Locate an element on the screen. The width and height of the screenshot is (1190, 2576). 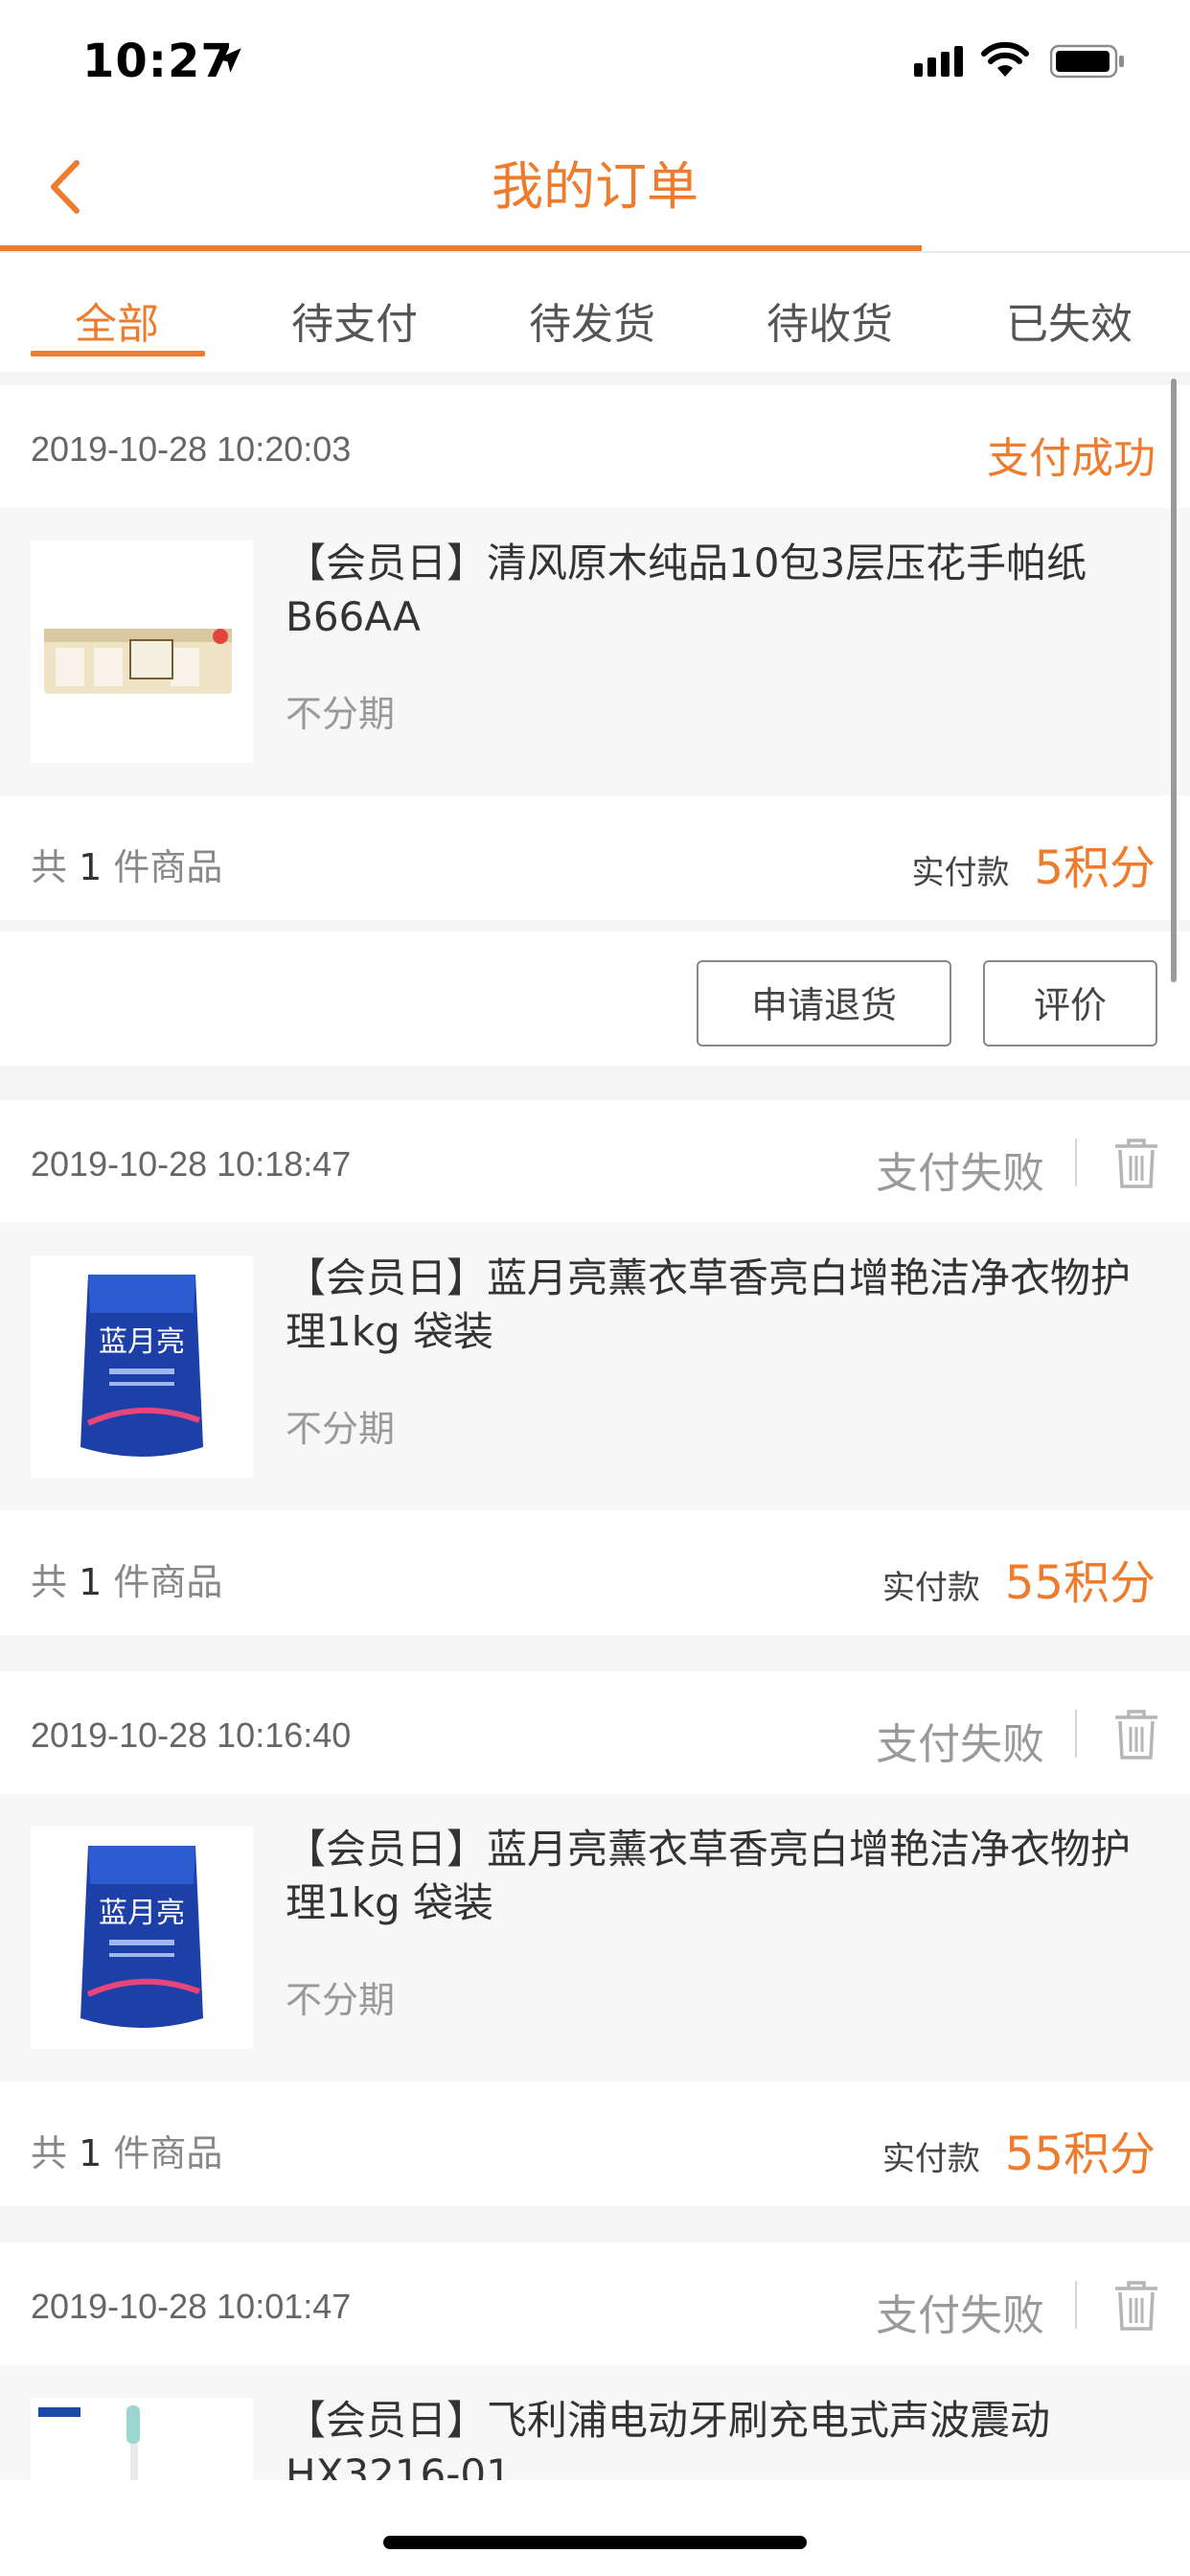
order-actions: 申请退货 评价 is located at coordinates (595, 999).